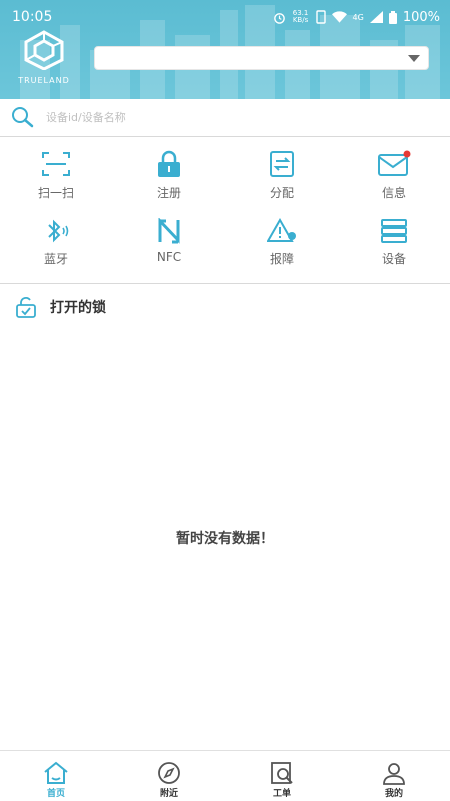  What do you see at coordinates (414, 58) in the screenshot?
I see `chevron-down-icon` at bounding box center [414, 58].